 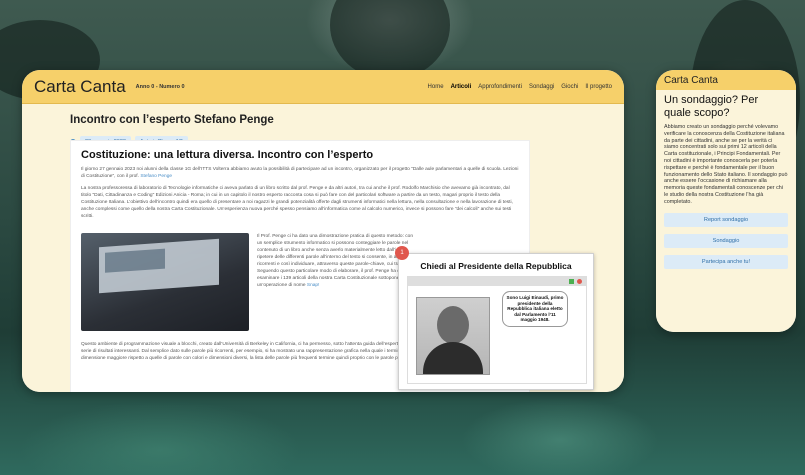 I want to click on einaudi-portrait, so click(x=453, y=336).